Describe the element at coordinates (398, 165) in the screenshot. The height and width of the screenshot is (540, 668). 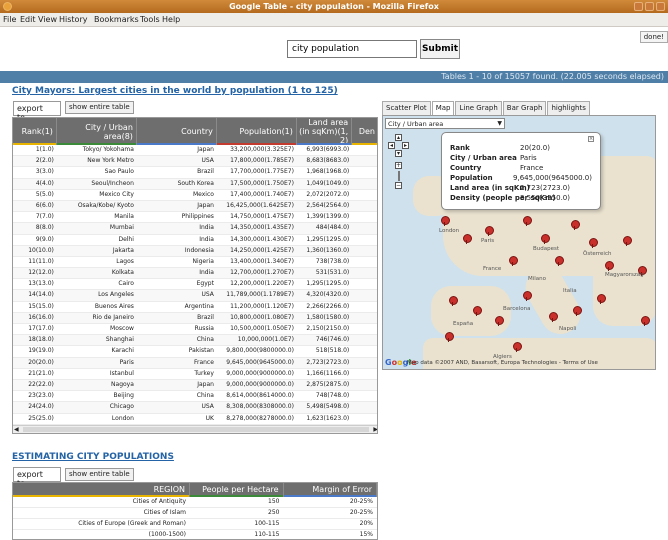
I see `zoom-in-icon: +` at that location.